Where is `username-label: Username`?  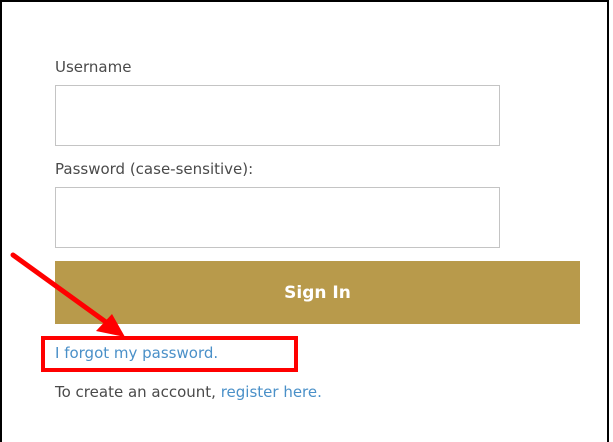
username-label: Username is located at coordinates (93, 67).